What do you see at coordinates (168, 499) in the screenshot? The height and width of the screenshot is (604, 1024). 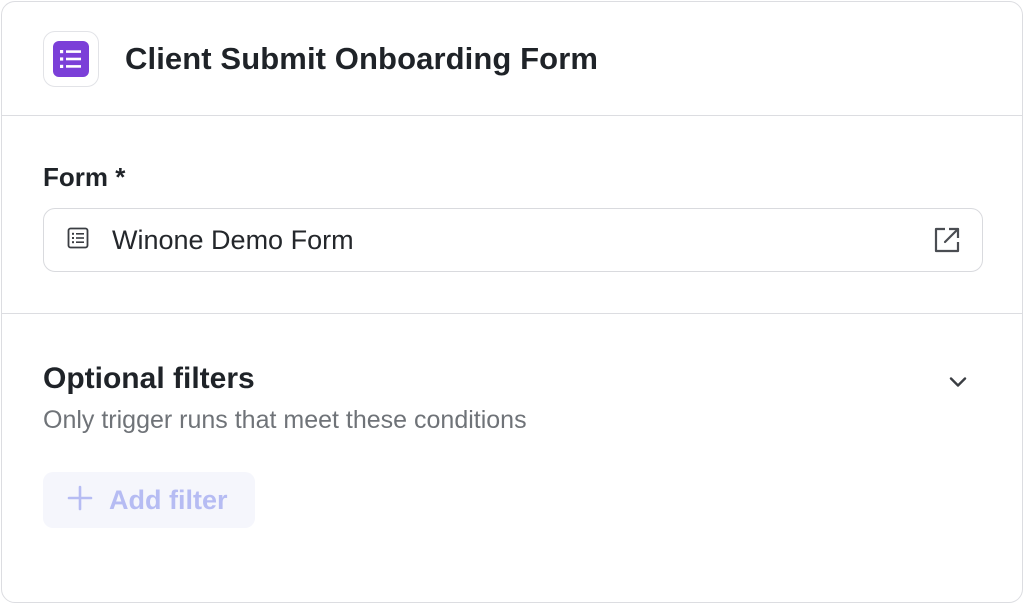 I see `add-filter-label: Add filter` at bounding box center [168, 499].